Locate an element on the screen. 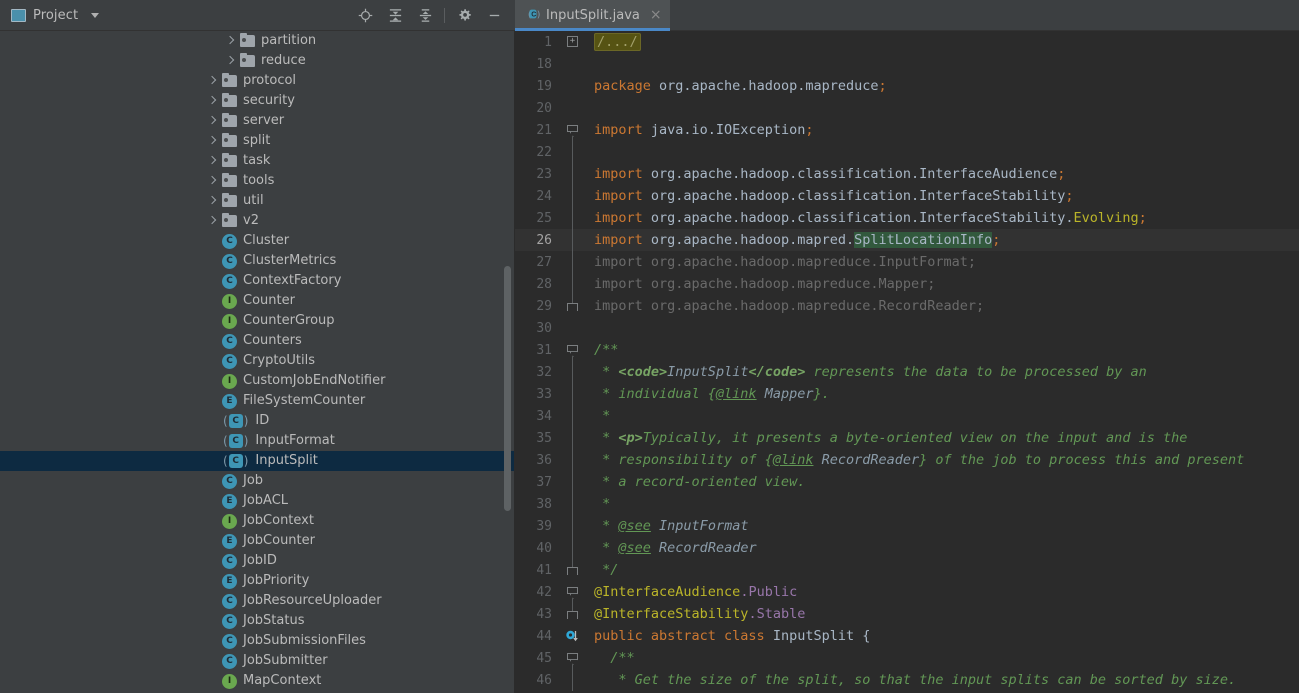 Image resolution: width=1299 pixels, height=693 pixels. tree-item: C CryptoUtils is located at coordinates (257, 361).